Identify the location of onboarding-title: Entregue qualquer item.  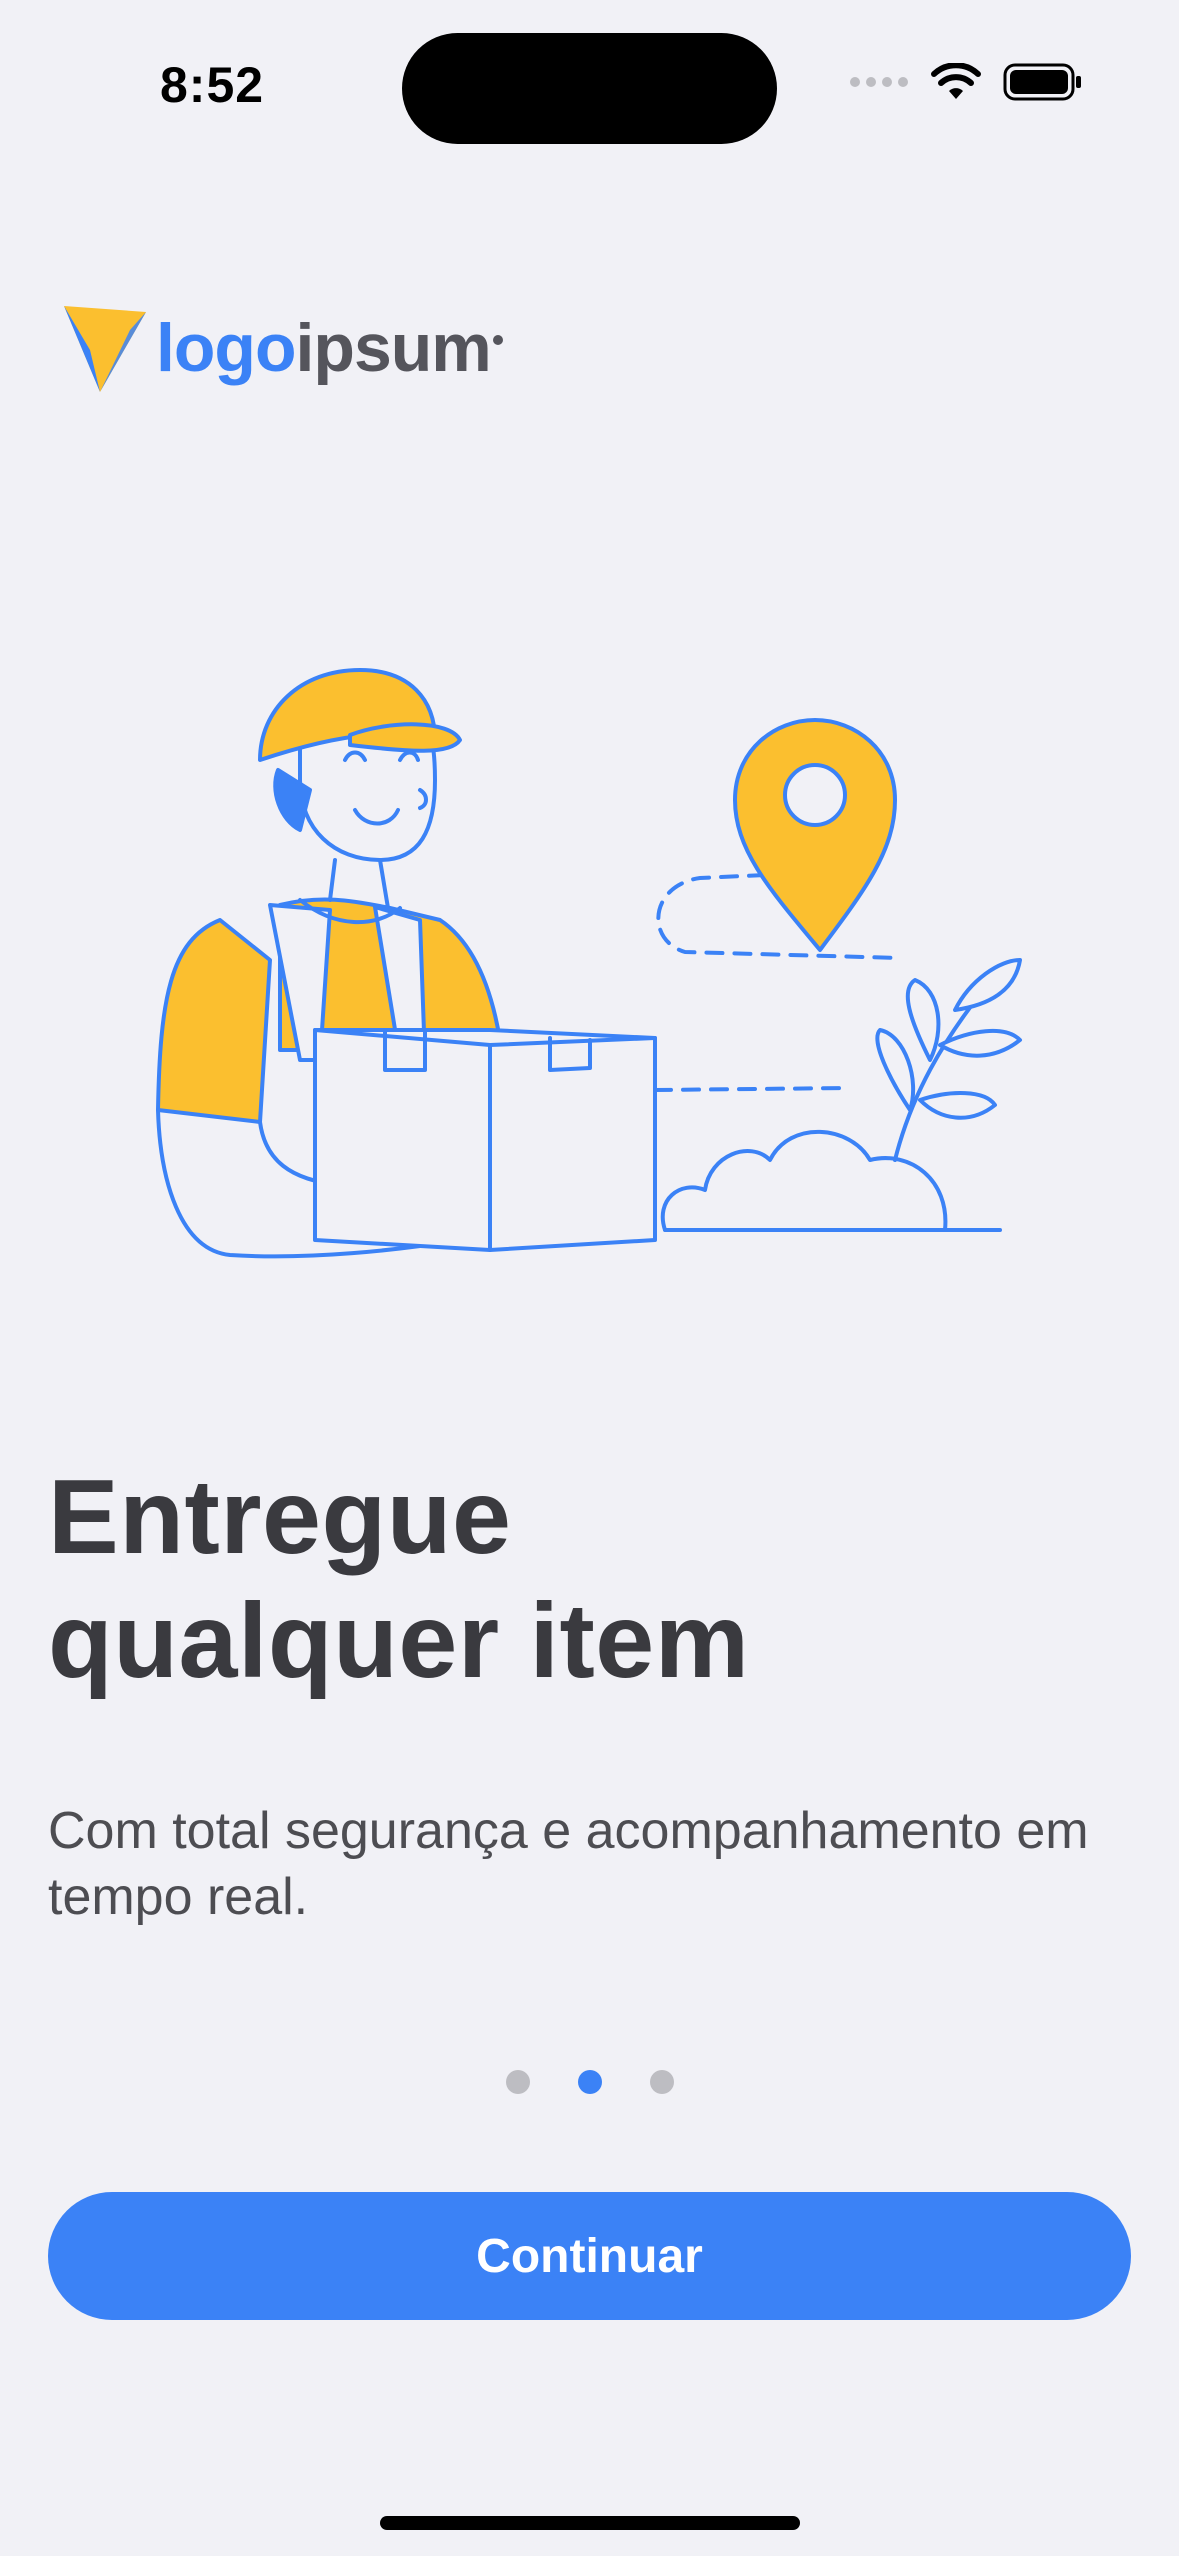
(548, 1579).